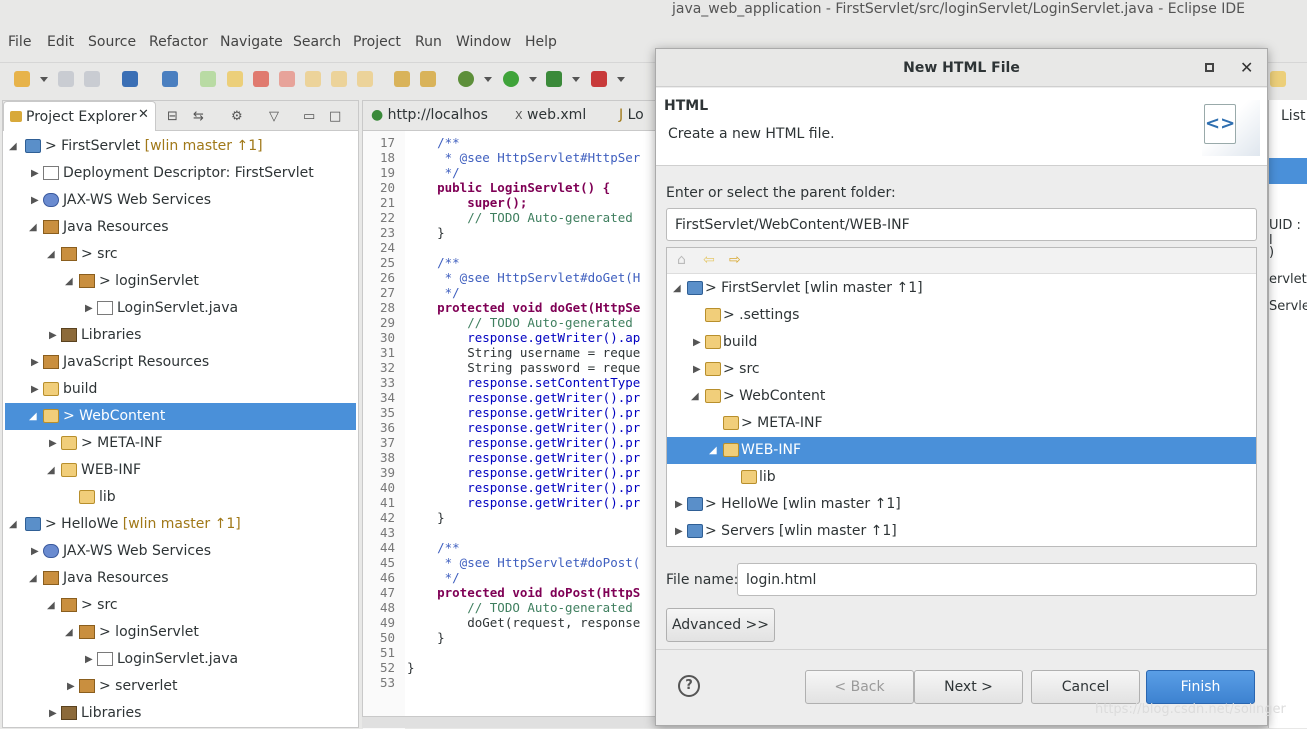  What do you see at coordinates (178, 42) in the screenshot?
I see `menu-refactor: Refactor` at bounding box center [178, 42].